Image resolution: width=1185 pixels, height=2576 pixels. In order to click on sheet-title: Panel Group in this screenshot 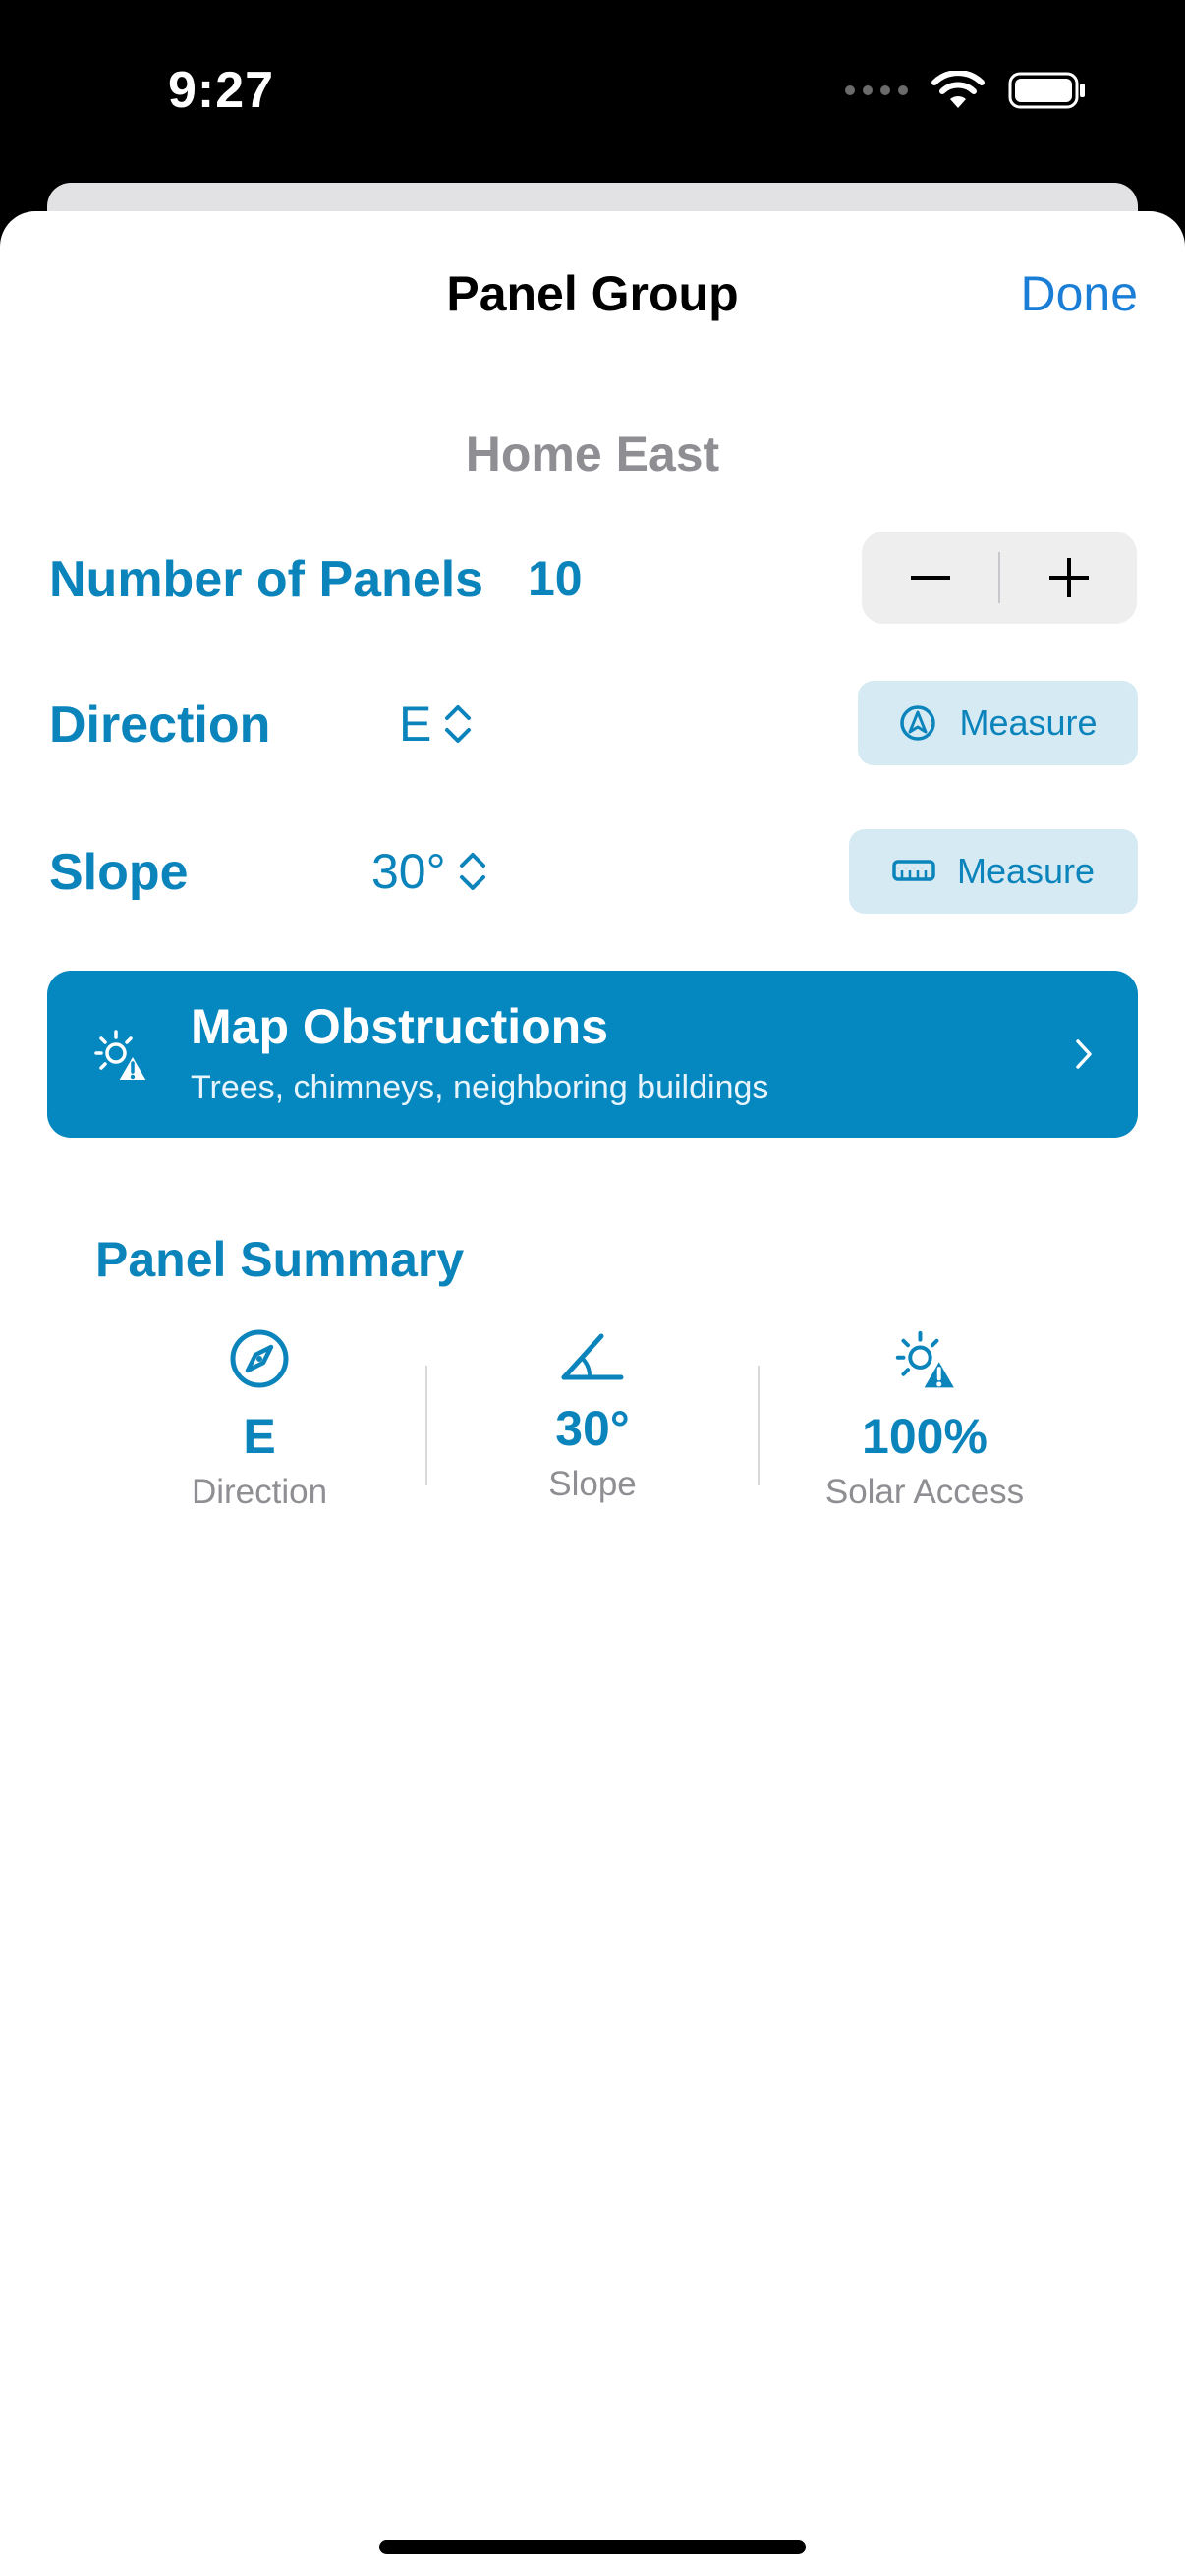, I will do `click(592, 293)`.